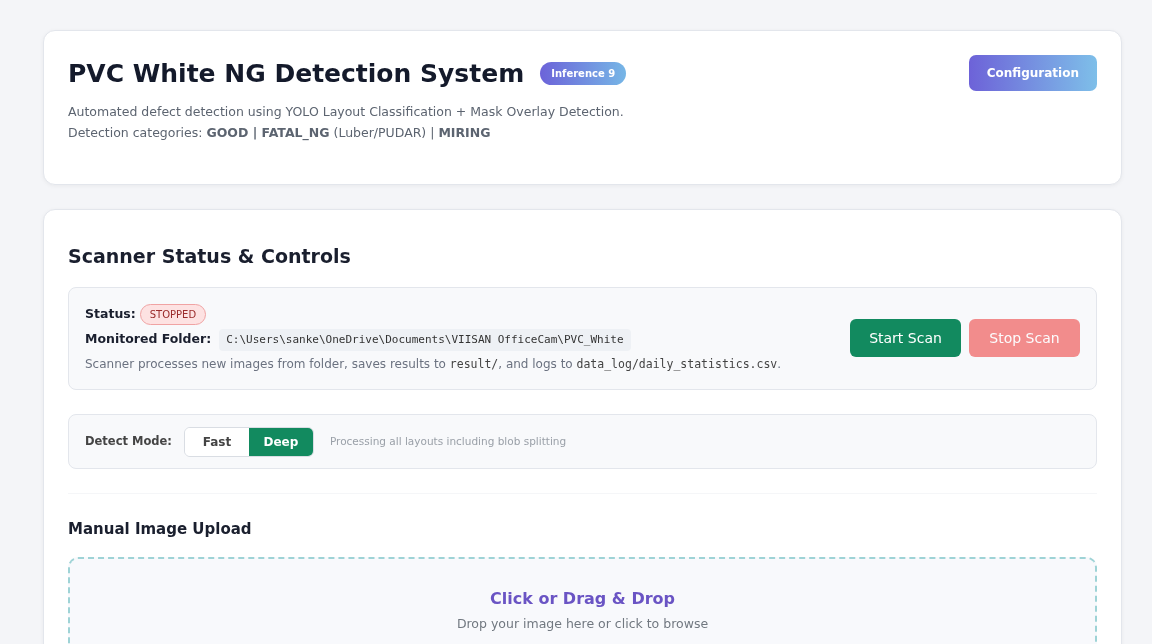 The width and height of the screenshot is (1152, 644). What do you see at coordinates (583, 74) in the screenshot?
I see `version-badge: Inference 9` at bounding box center [583, 74].